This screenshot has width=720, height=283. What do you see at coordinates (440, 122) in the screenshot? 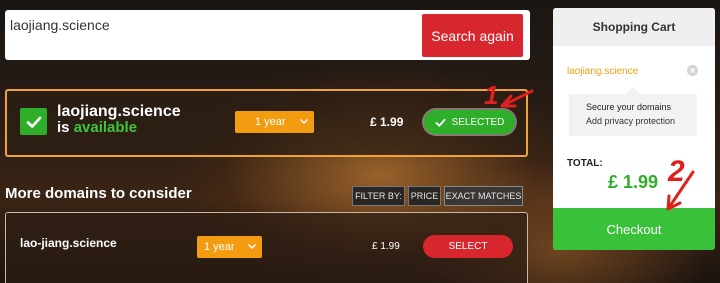
I see `check-icon` at bounding box center [440, 122].